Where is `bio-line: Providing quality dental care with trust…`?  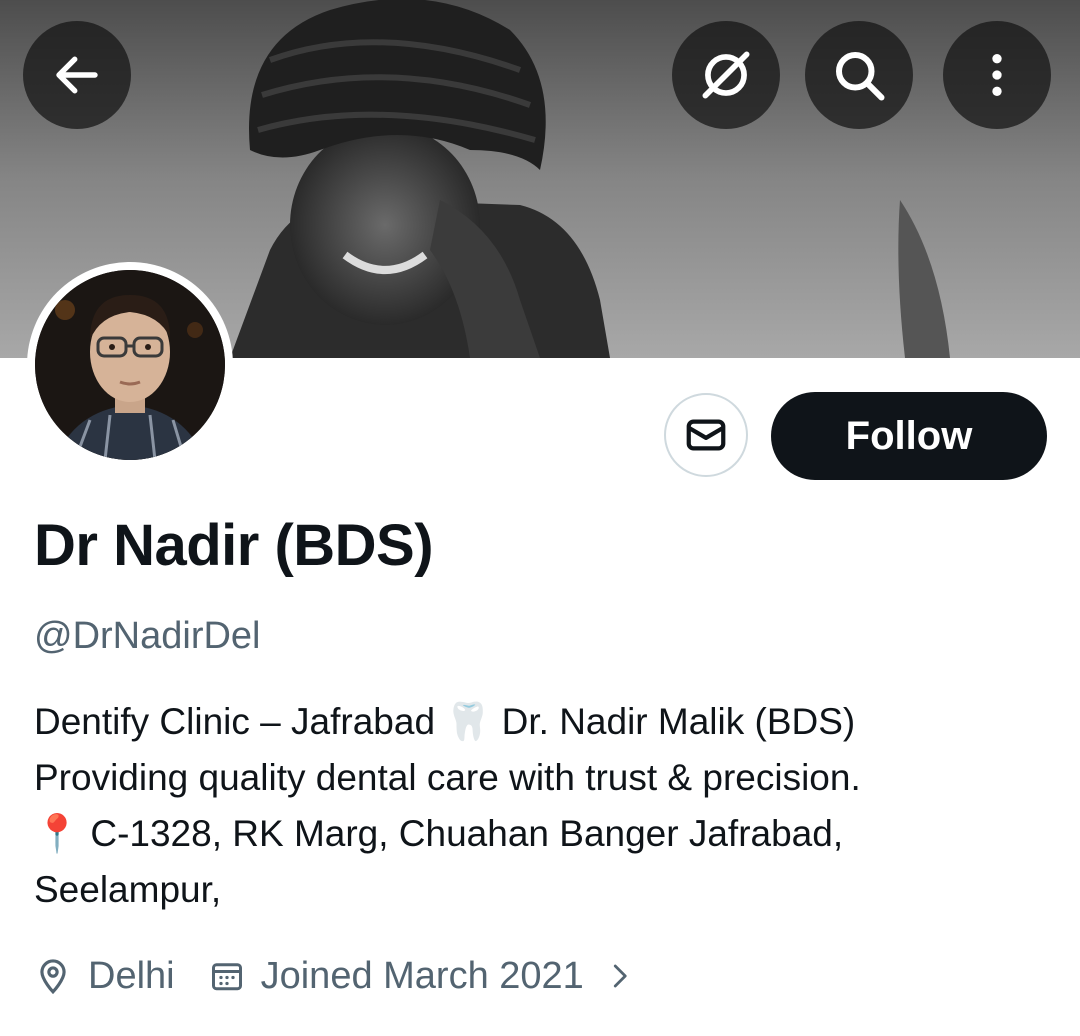 bio-line: Providing quality dental care with trust… is located at coordinates (447, 777).